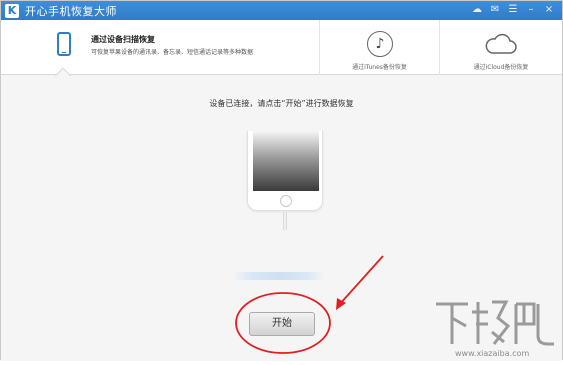  Describe the element at coordinates (501, 43) in the screenshot. I see `cloud-icon` at that location.